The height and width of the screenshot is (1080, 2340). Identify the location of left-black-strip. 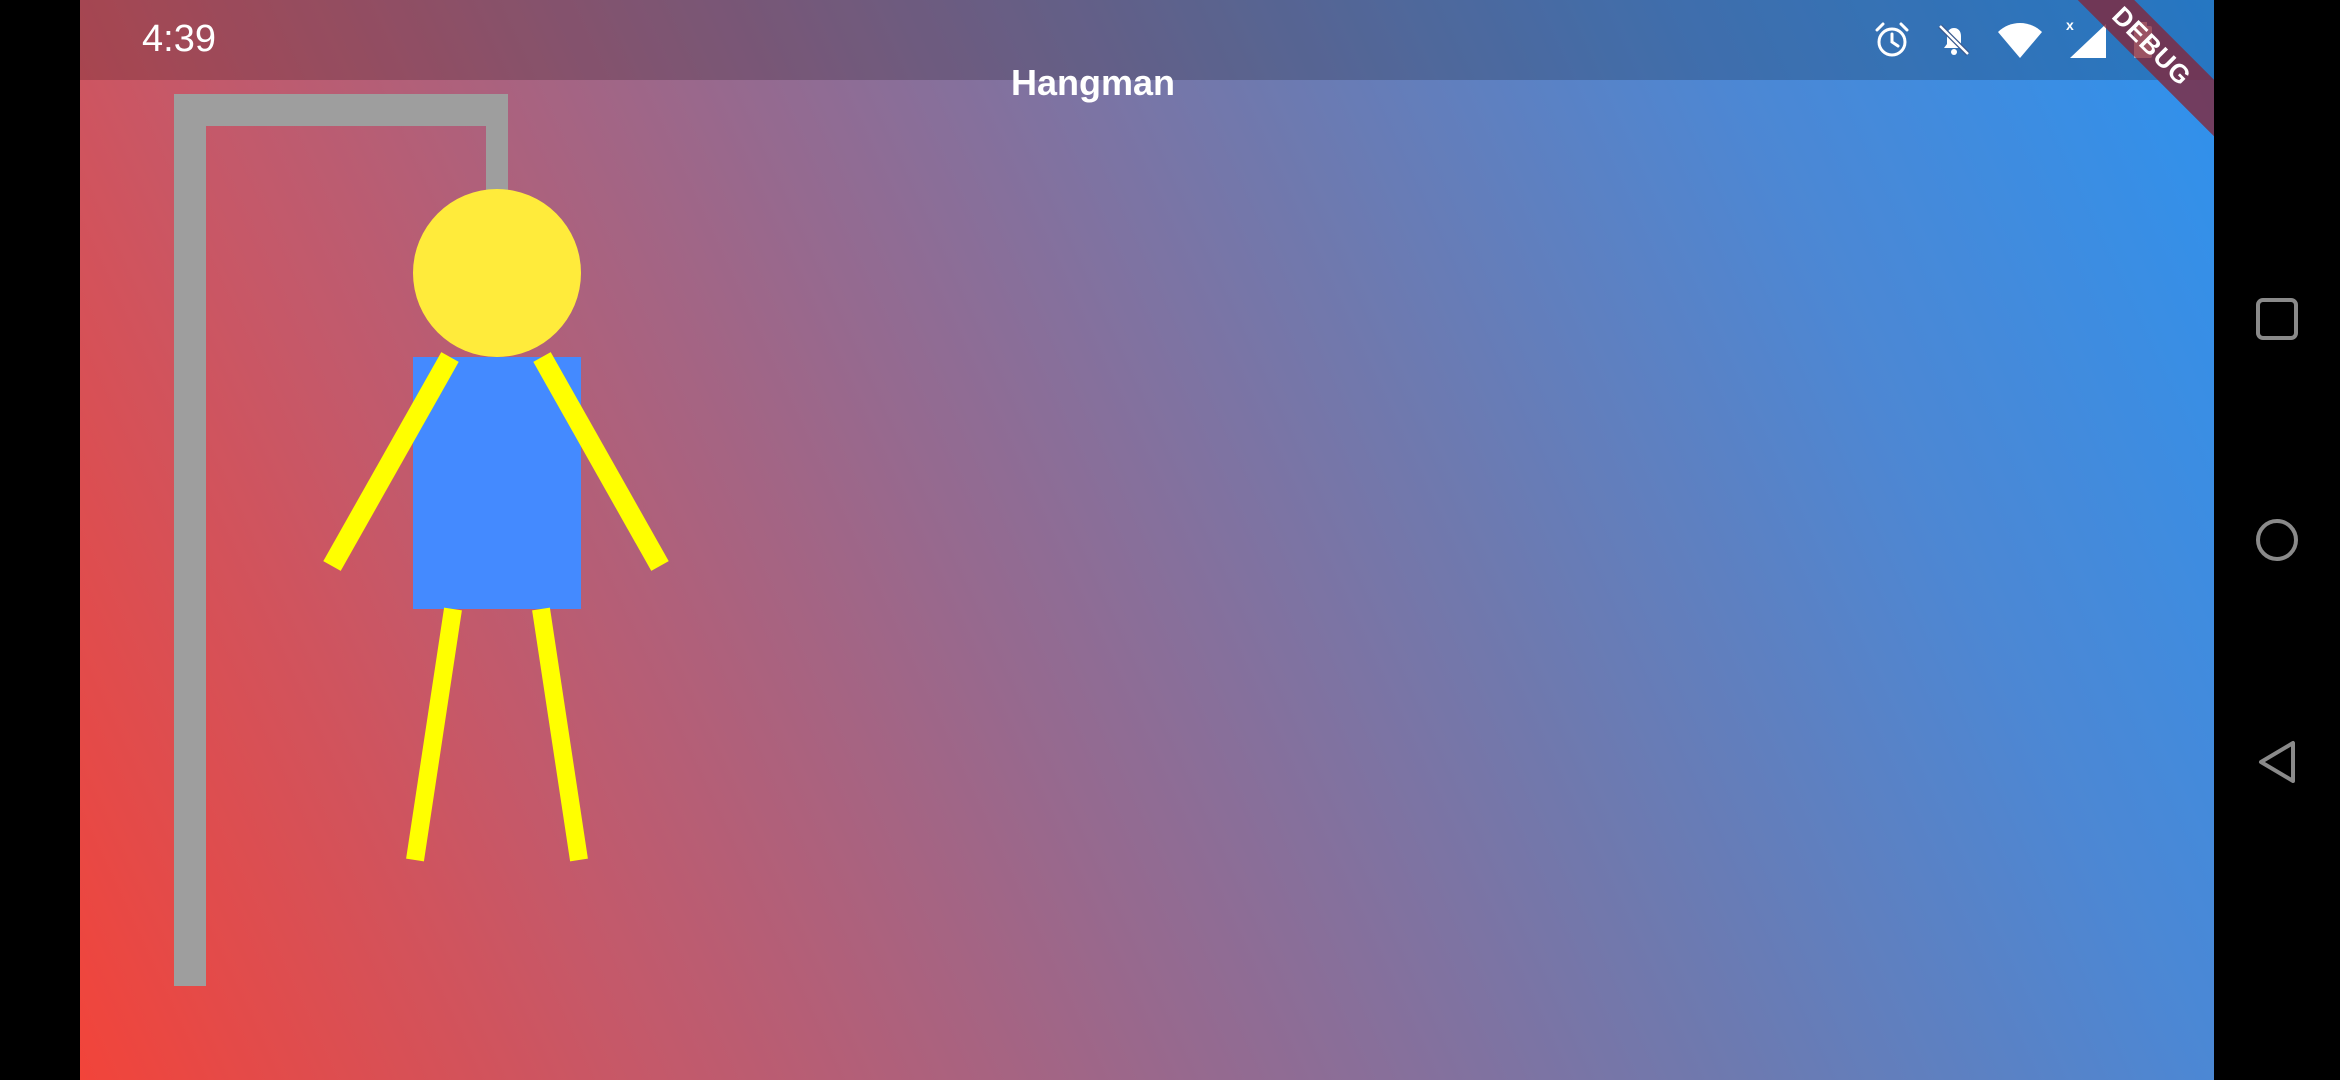
(40, 540).